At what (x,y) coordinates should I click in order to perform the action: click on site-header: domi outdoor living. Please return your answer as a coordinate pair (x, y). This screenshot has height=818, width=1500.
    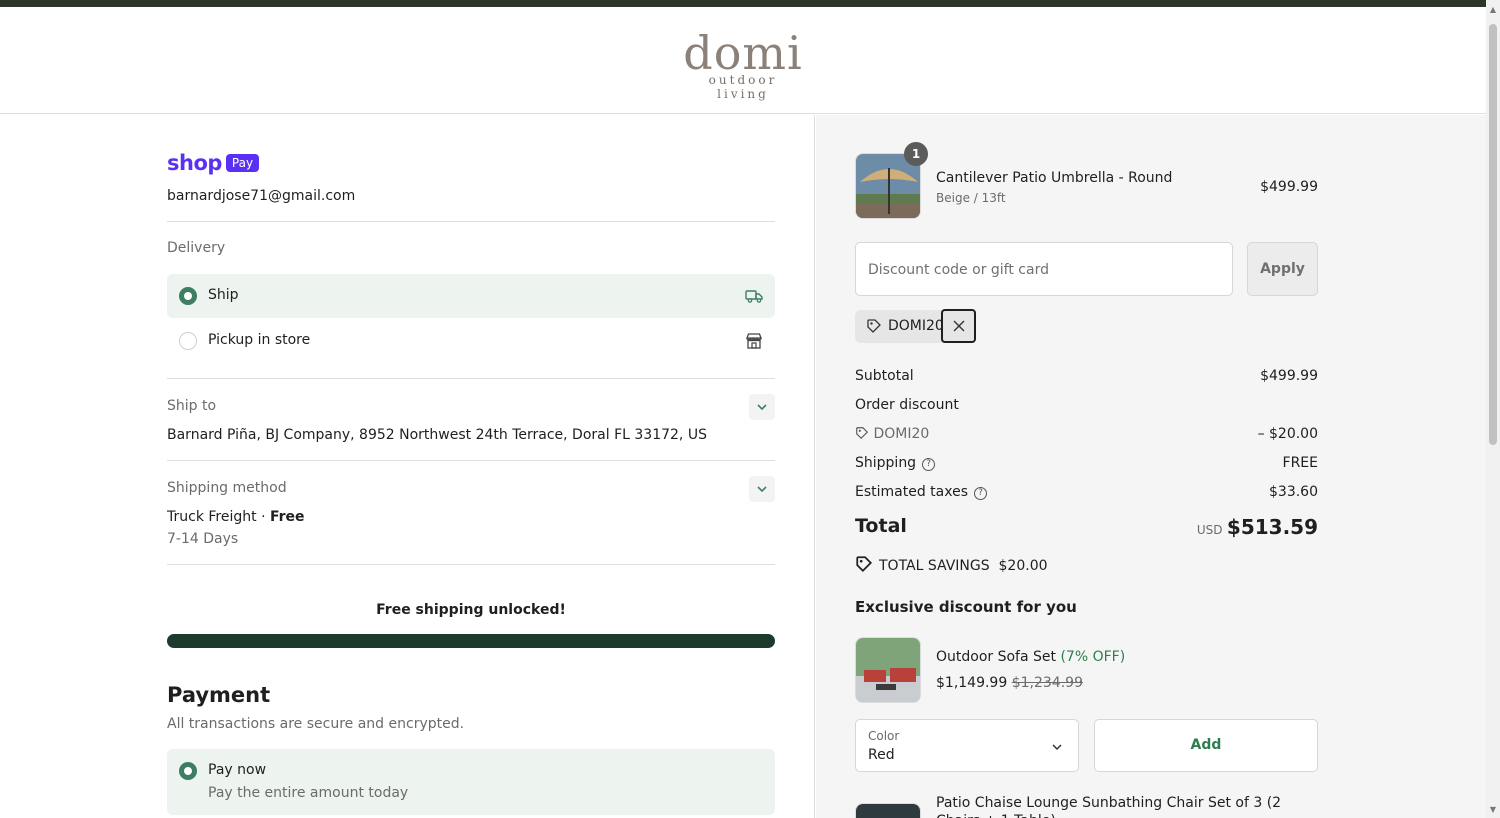
    Looking at the image, I should click on (743, 60).